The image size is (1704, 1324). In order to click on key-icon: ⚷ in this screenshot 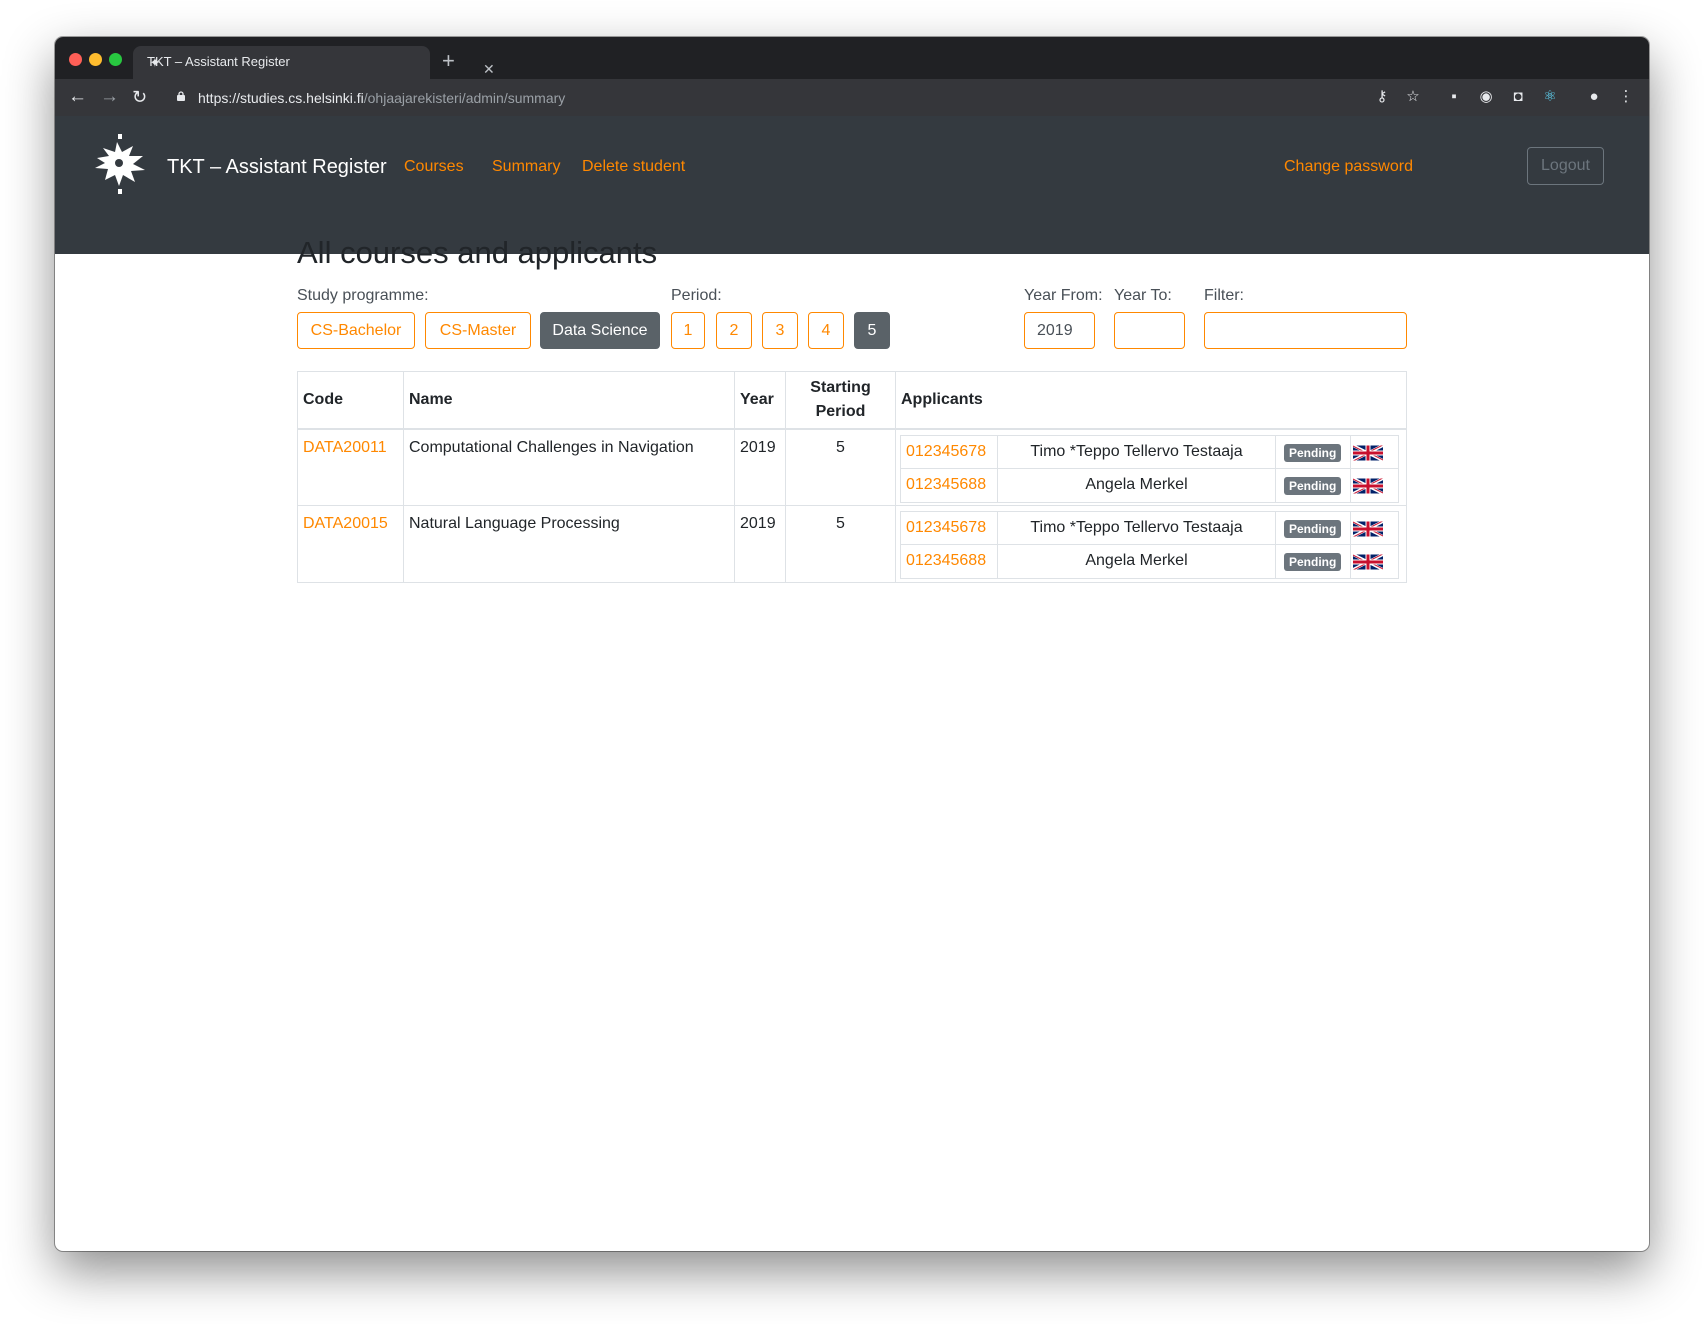, I will do `click(1382, 97)`.